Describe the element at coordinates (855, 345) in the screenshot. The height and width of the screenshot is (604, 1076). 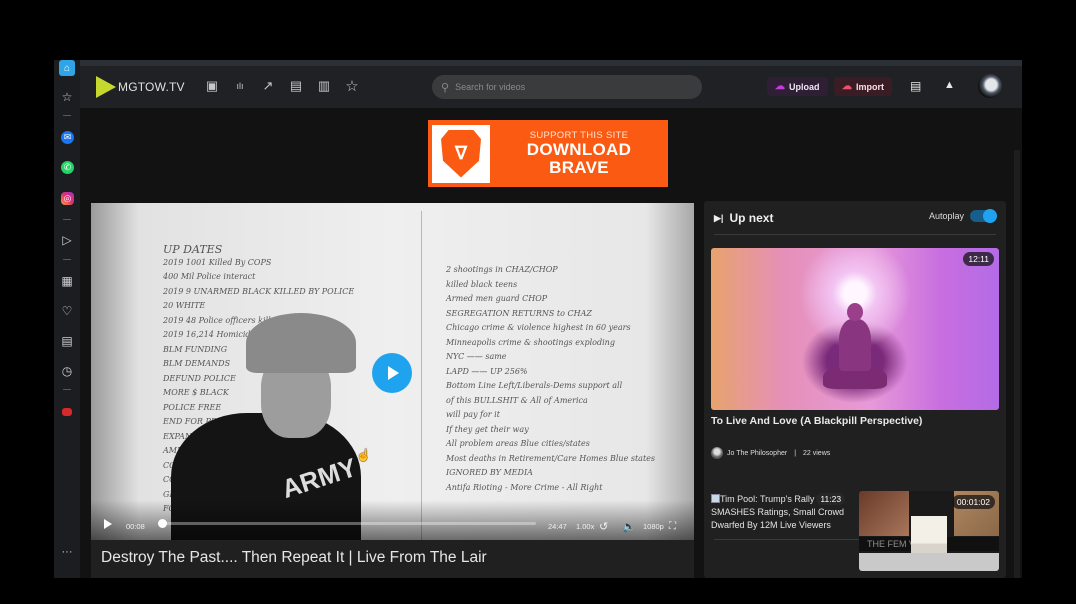
I see `figure-body` at that location.